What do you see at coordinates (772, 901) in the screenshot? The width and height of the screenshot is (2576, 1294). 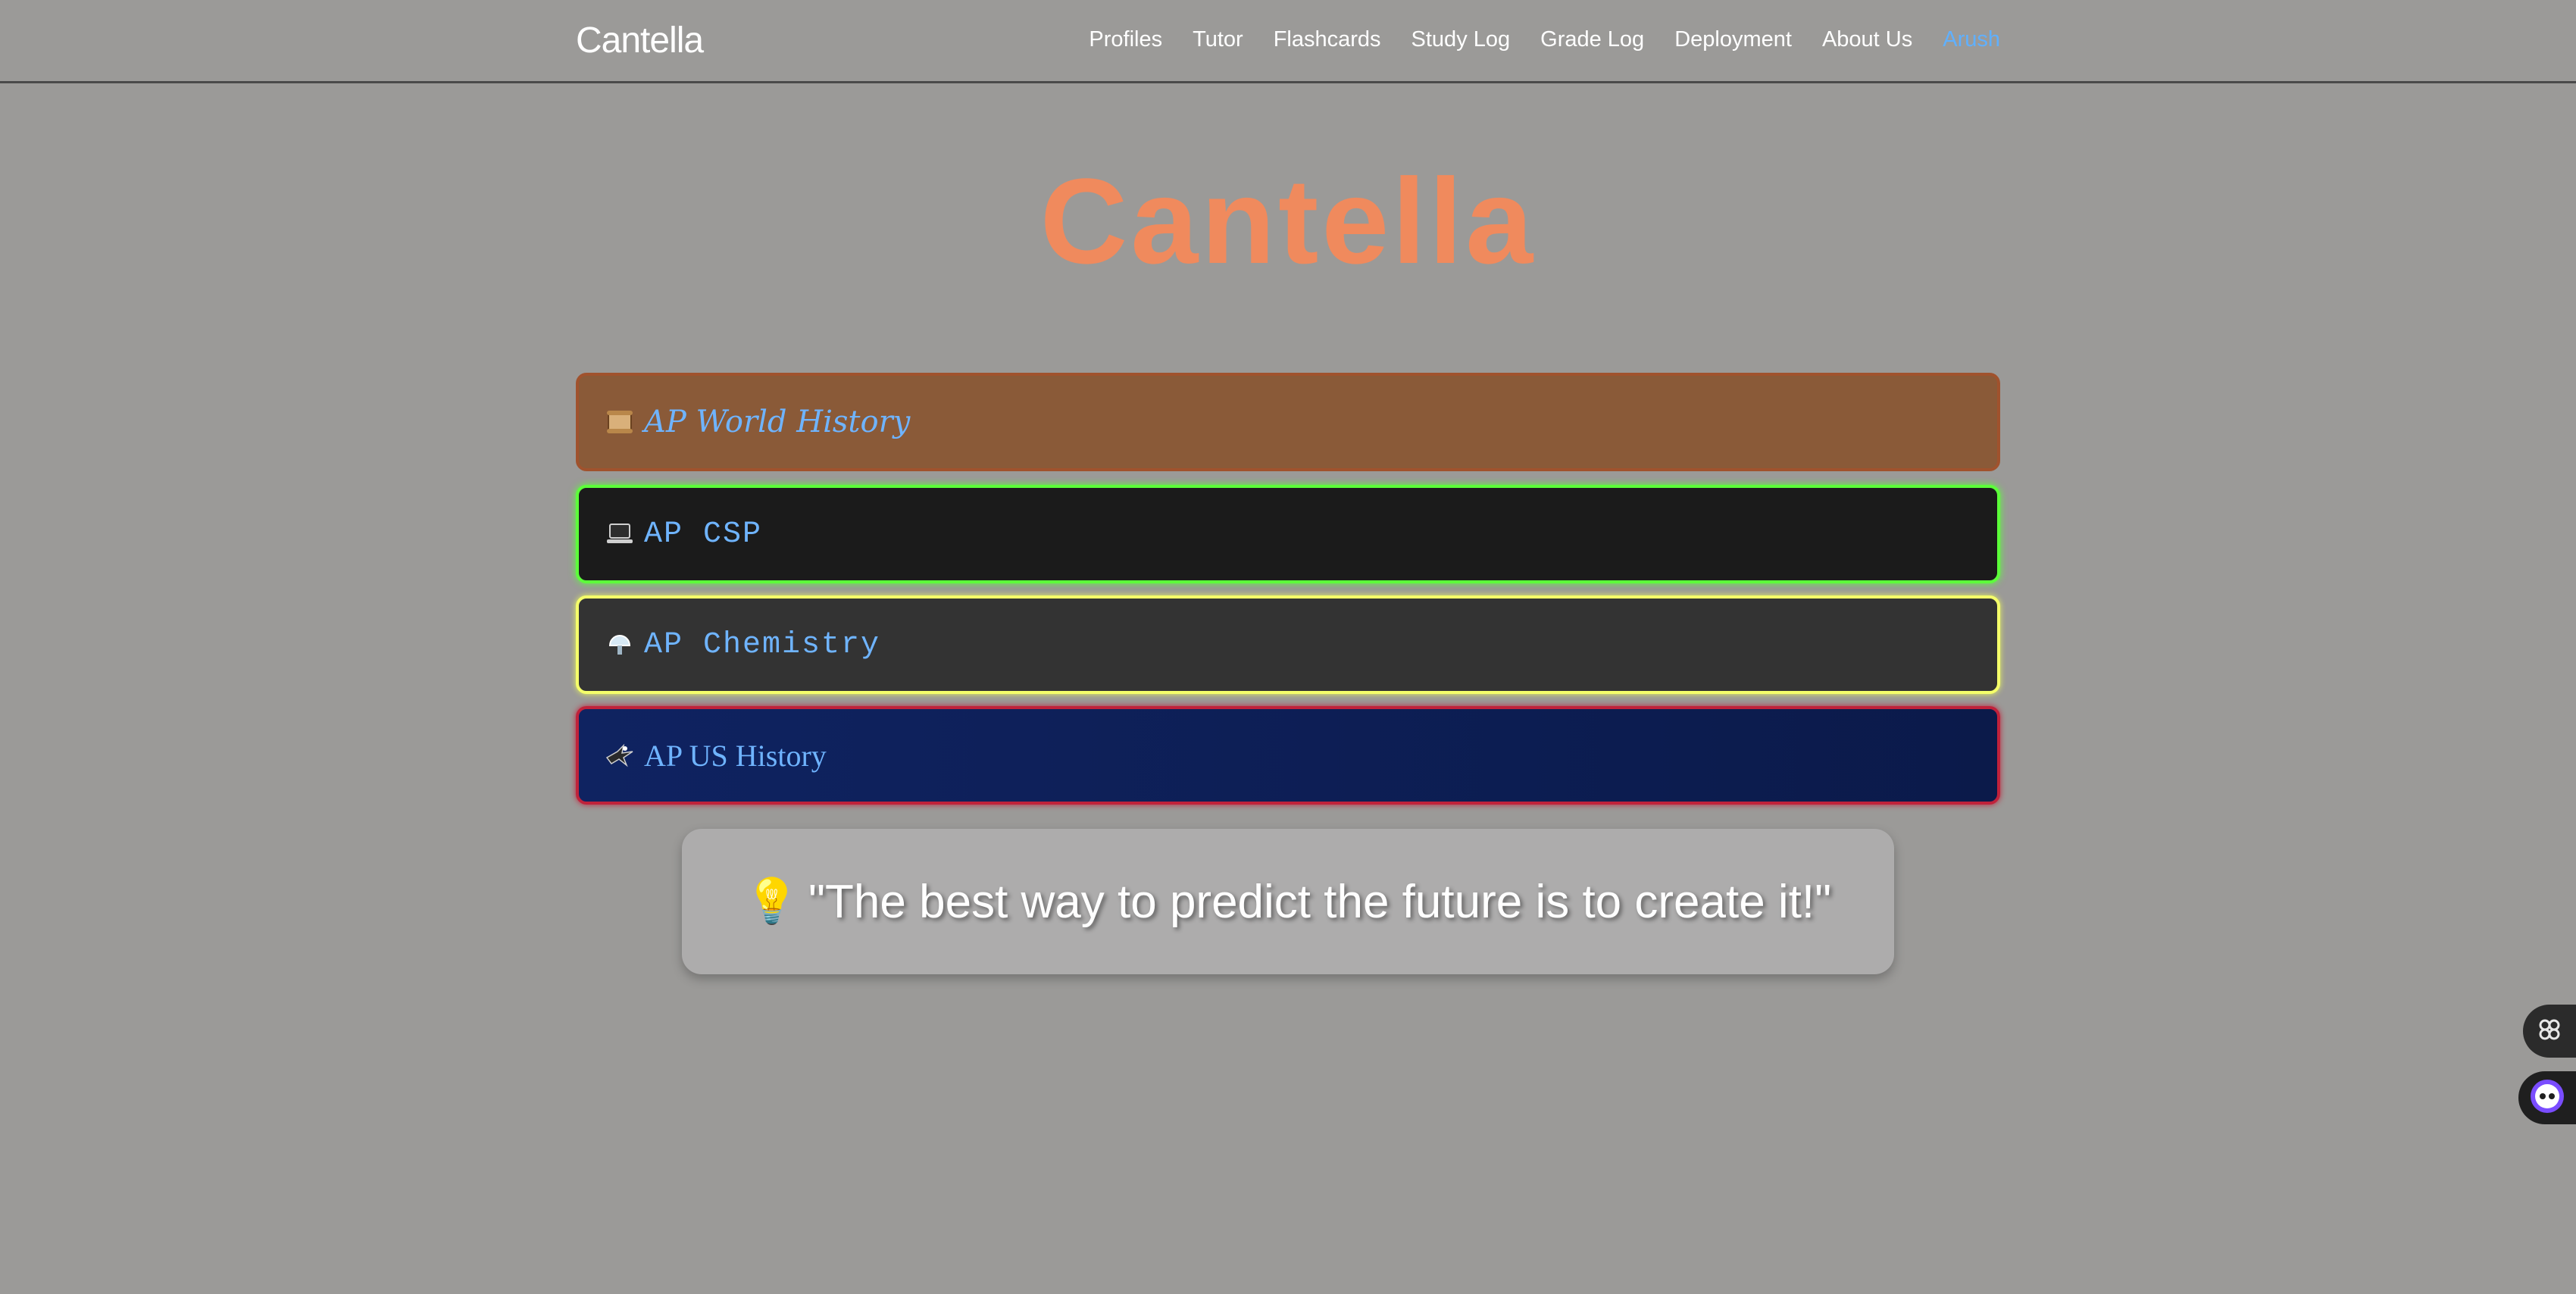 I see `lightbulb-icon: 💡` at bounding box center [772, 901].